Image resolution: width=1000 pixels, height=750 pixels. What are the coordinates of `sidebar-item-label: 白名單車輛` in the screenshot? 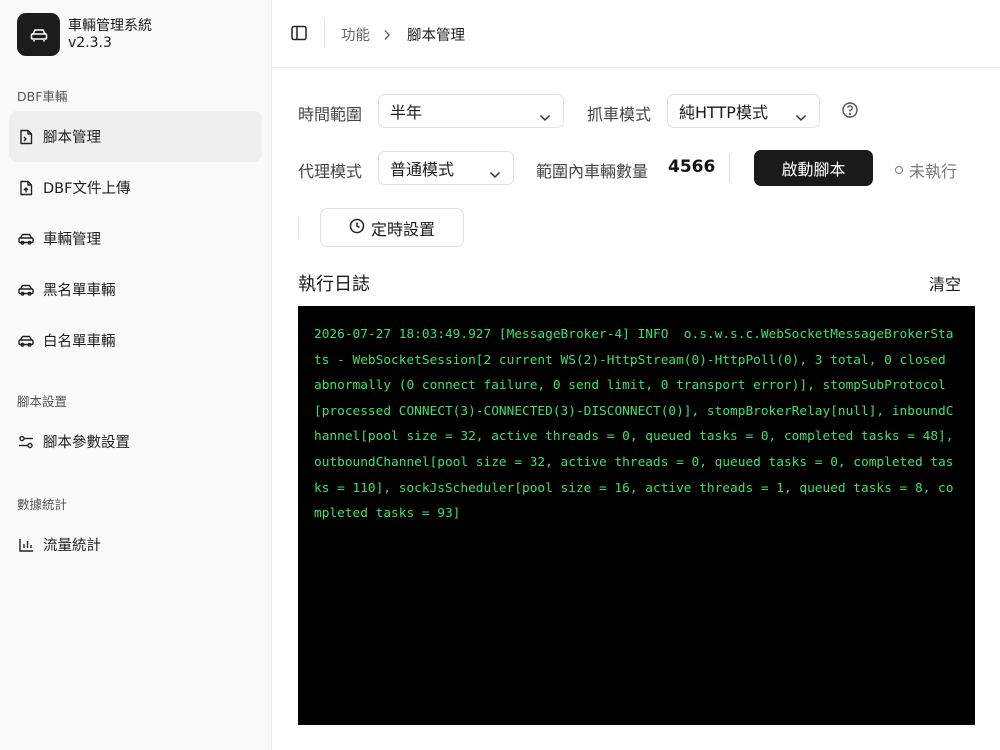 It's located at (79, 342).